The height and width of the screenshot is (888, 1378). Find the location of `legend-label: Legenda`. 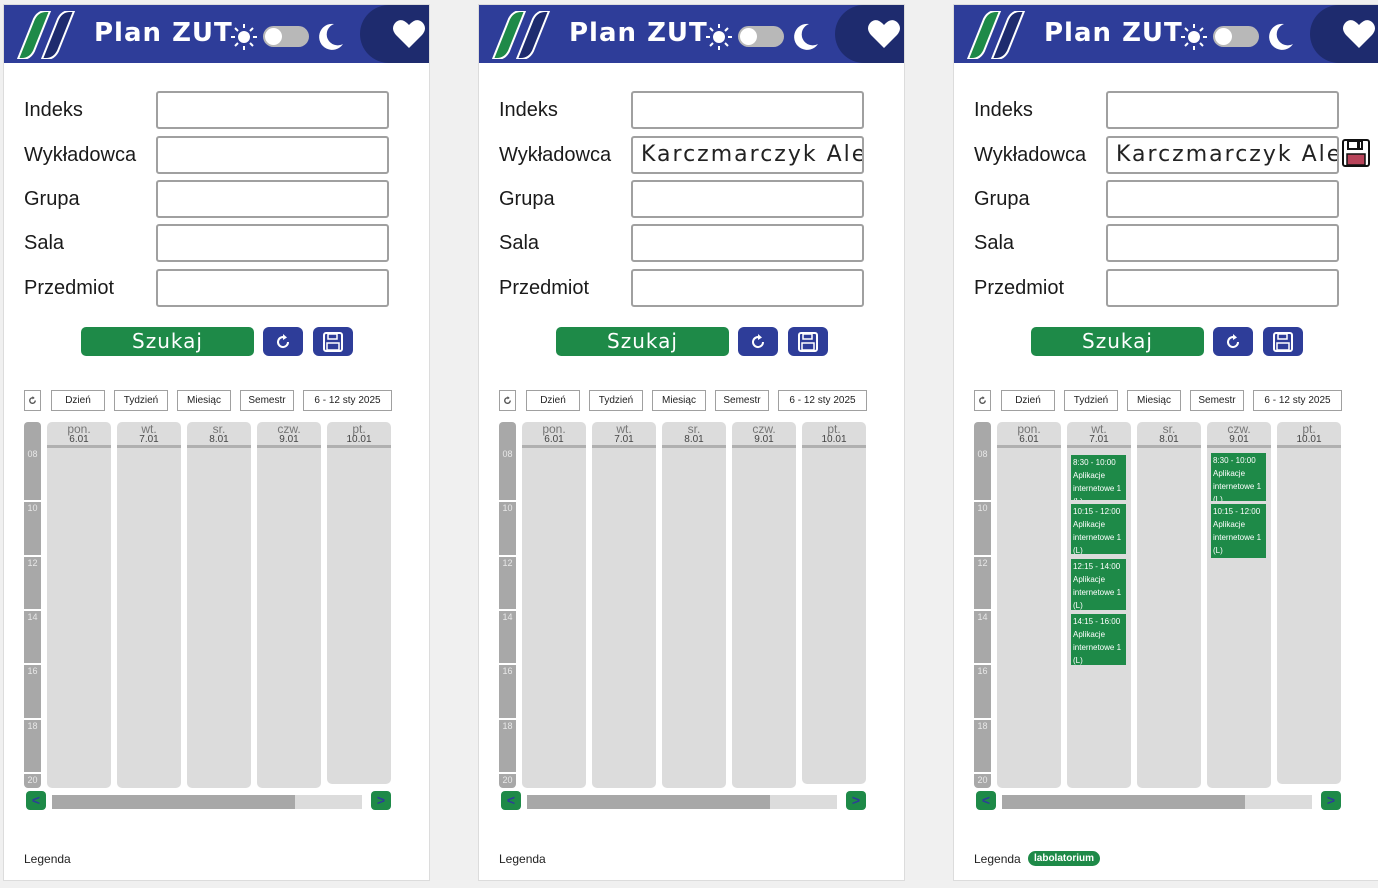

legend-label: Legenda is located at coordinates (522, 859).